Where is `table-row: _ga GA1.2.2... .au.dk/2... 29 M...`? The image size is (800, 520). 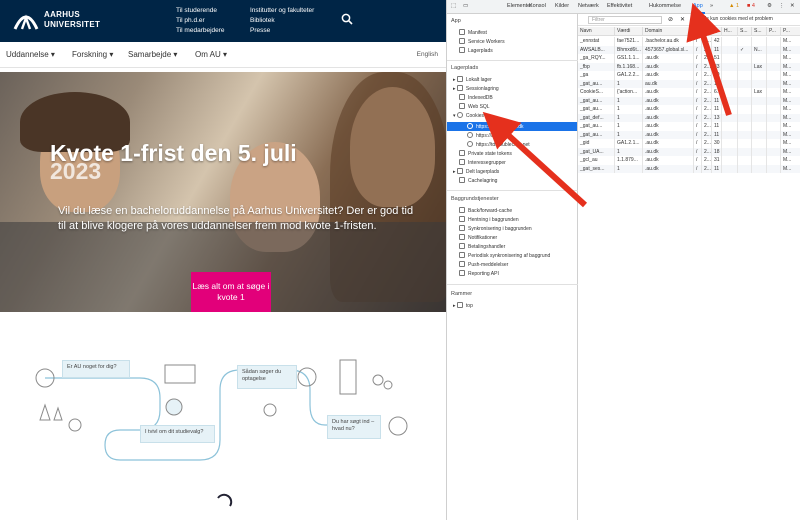 table-row: _ga GA1.2.2... .au.dk/2... 29 M... is located at coordinates (689, 75).